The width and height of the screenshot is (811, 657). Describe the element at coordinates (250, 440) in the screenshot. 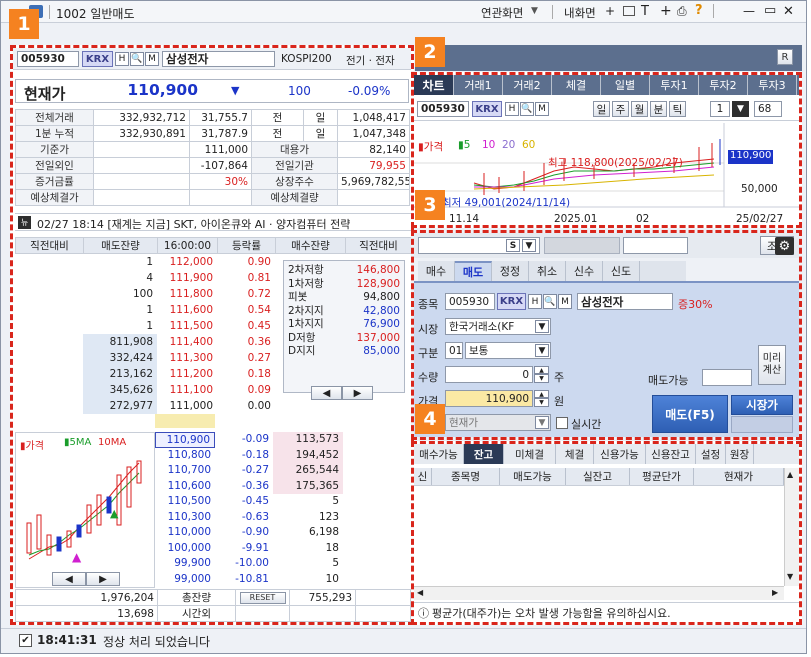

I see `bid-row: 110,900 -0.09 113,573` at that location.